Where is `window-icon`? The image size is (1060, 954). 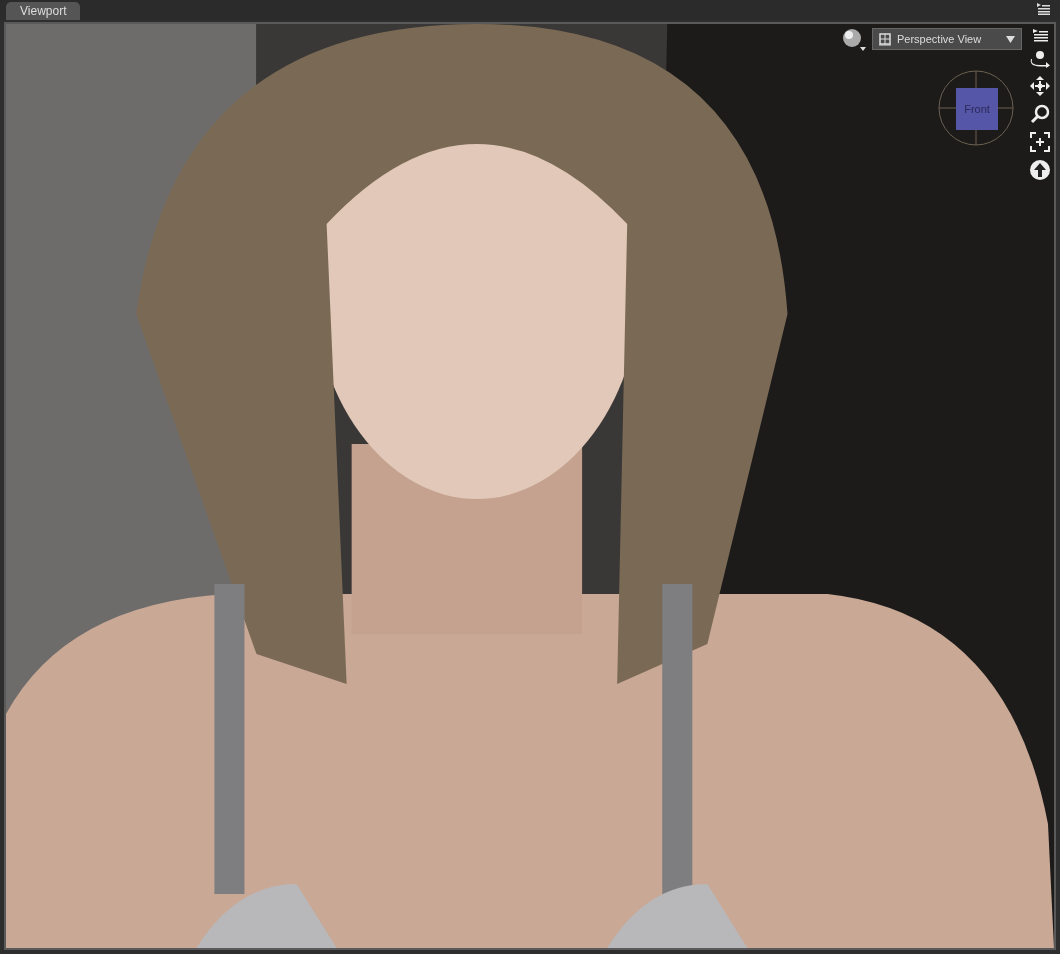
window-icon is located at coordinates (885, 39).